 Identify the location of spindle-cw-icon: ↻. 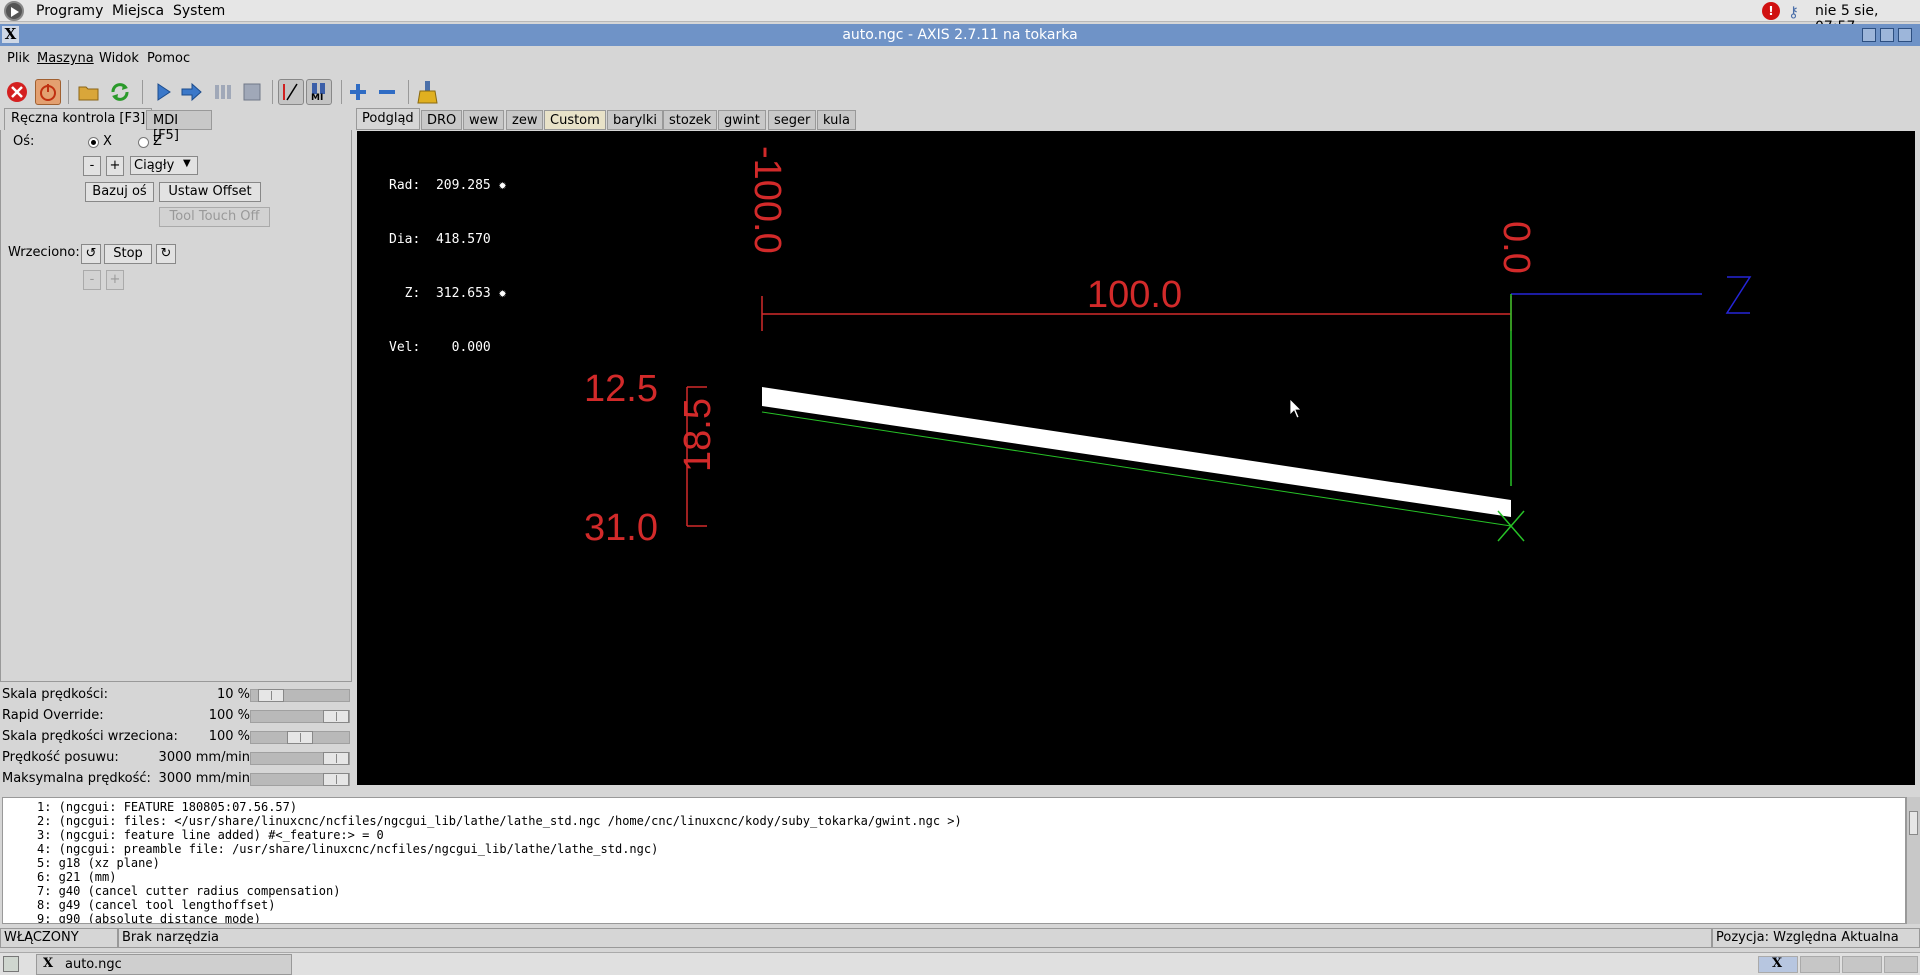
(166, 254).